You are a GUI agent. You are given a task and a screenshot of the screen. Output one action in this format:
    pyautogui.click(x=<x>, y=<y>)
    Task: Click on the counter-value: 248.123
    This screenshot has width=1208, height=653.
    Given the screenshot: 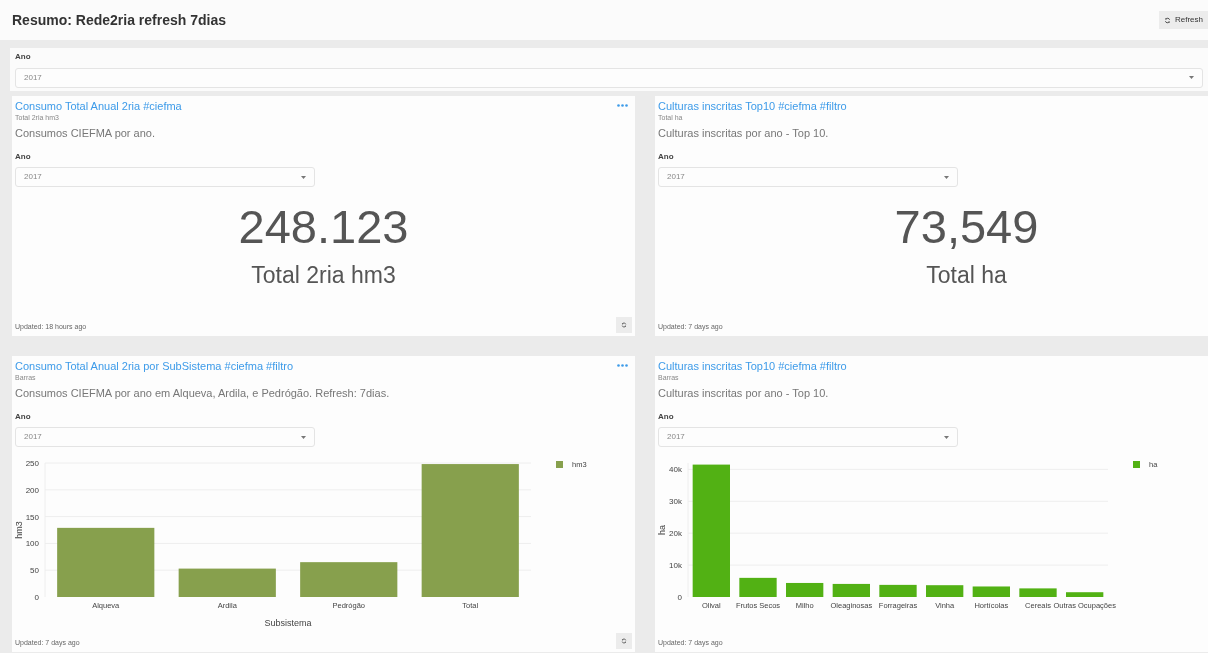 What is the action you would take?
    pyautogui.click(x=323, y=227)
    